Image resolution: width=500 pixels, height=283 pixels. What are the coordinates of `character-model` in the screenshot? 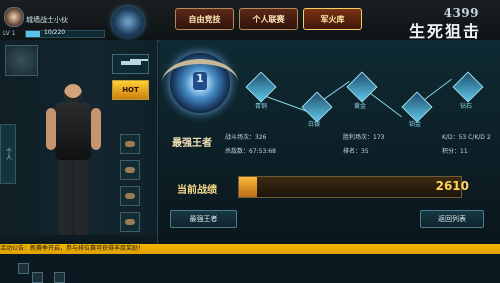 It's located at (73, 163).